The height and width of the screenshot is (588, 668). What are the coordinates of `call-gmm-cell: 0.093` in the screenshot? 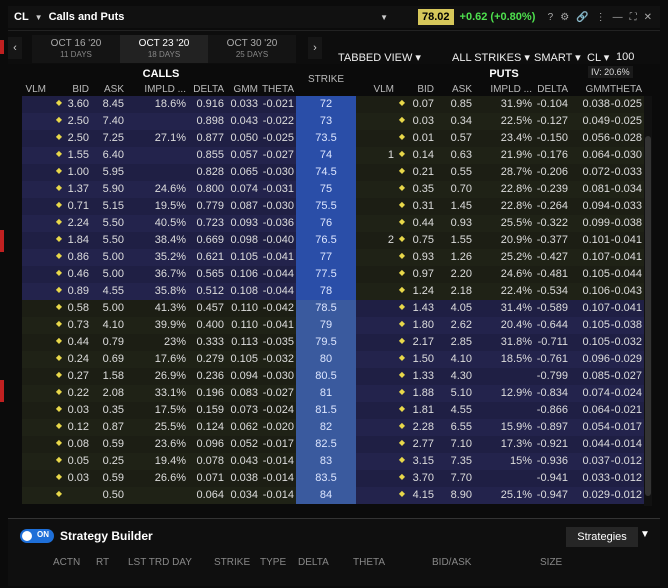 It's located at (244, 223).